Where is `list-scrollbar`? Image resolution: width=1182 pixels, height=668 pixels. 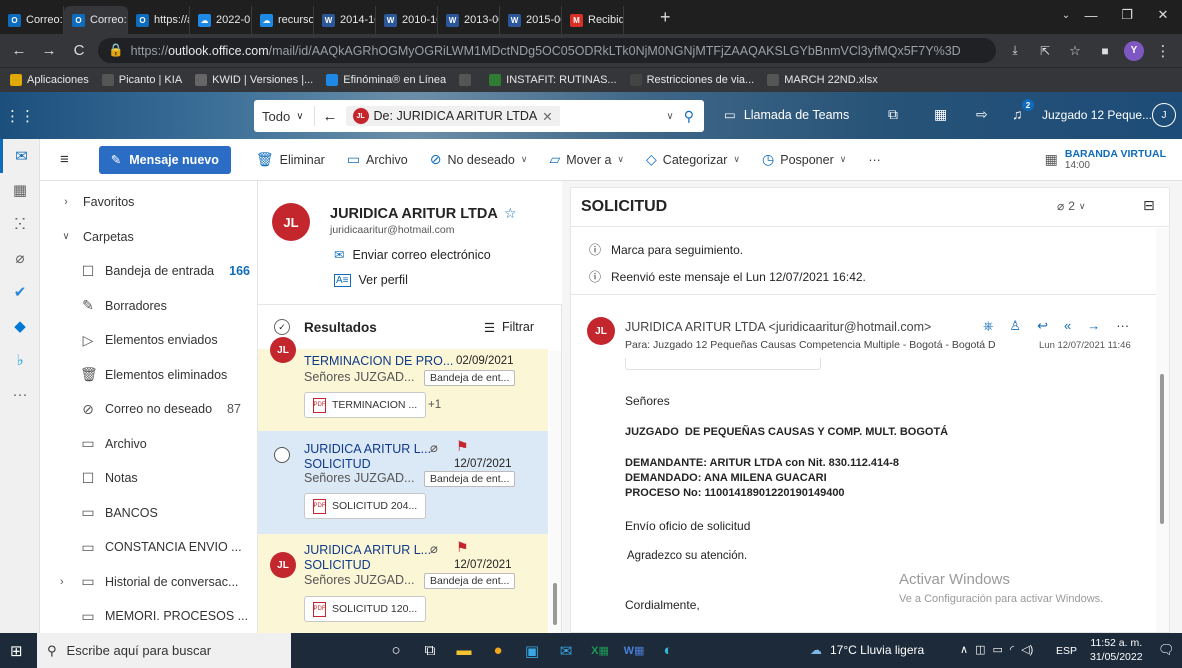 list-scrollbar is located at coordinates (555, 492).